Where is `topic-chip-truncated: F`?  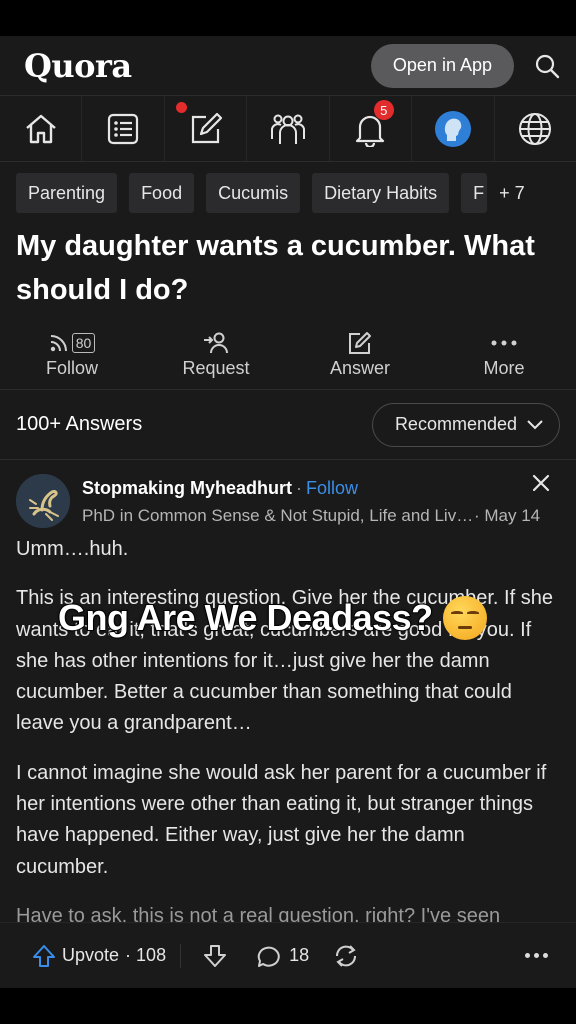
topic-chip-truncated: F is located at coordinates (474, 193).